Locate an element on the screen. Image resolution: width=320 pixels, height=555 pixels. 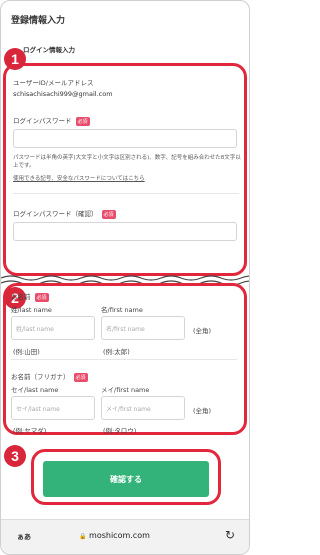
text-size-button: ぁあ is located at coordinates (24, 537).